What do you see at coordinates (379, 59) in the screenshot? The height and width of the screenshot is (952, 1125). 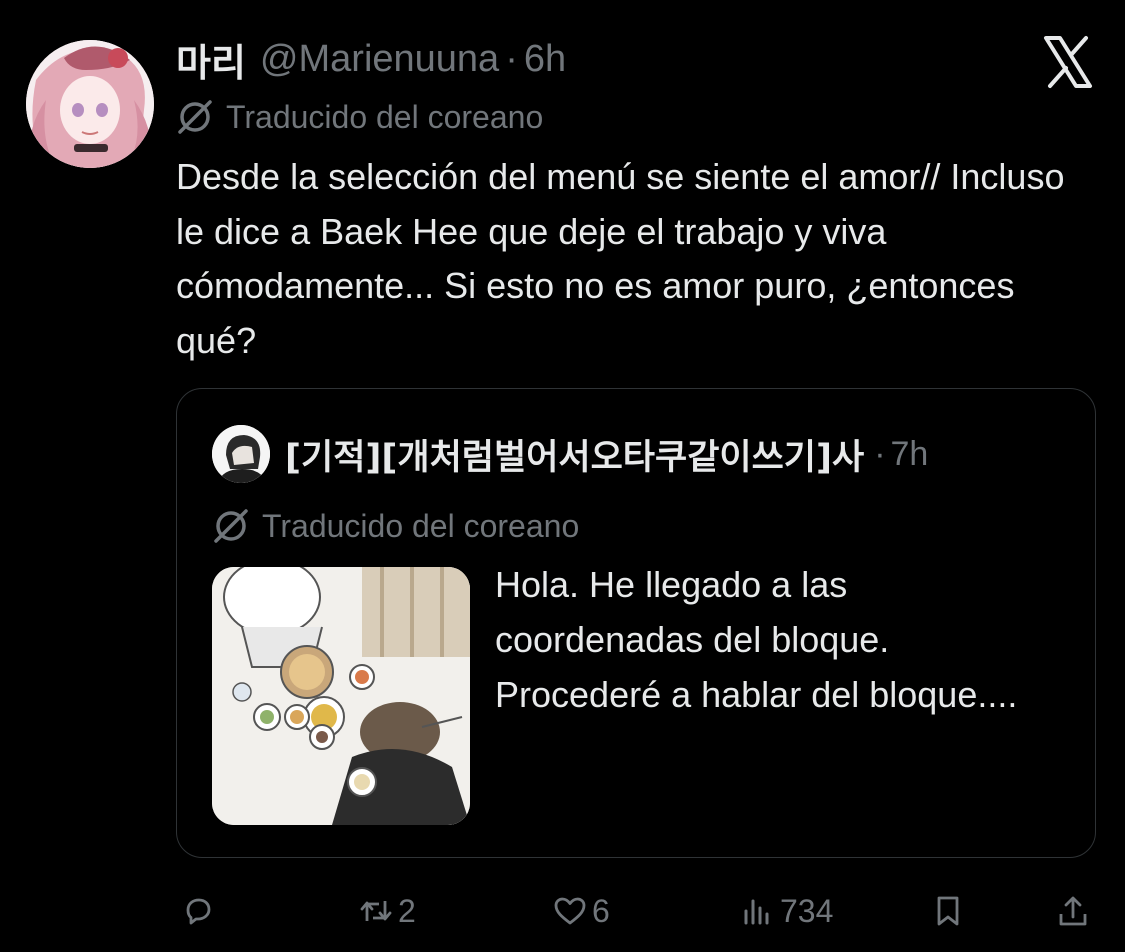 I see `author-handle: @Marienuuna` at bounding box center [379, 59].